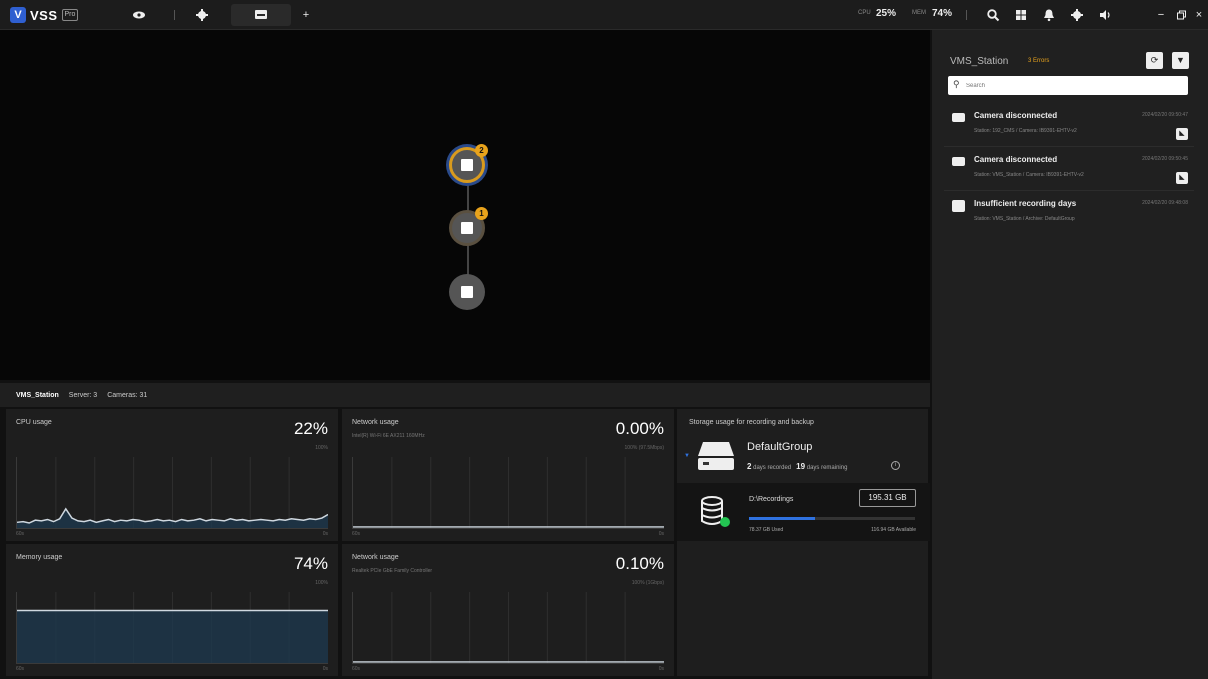 The width and height of the screenshot is (1208, 679). What do you see at coordinates (1165, 159) in the screenshot?
I see `alert-time: 2024/02/20 09:50:45` at bounding box center [1165, 159].